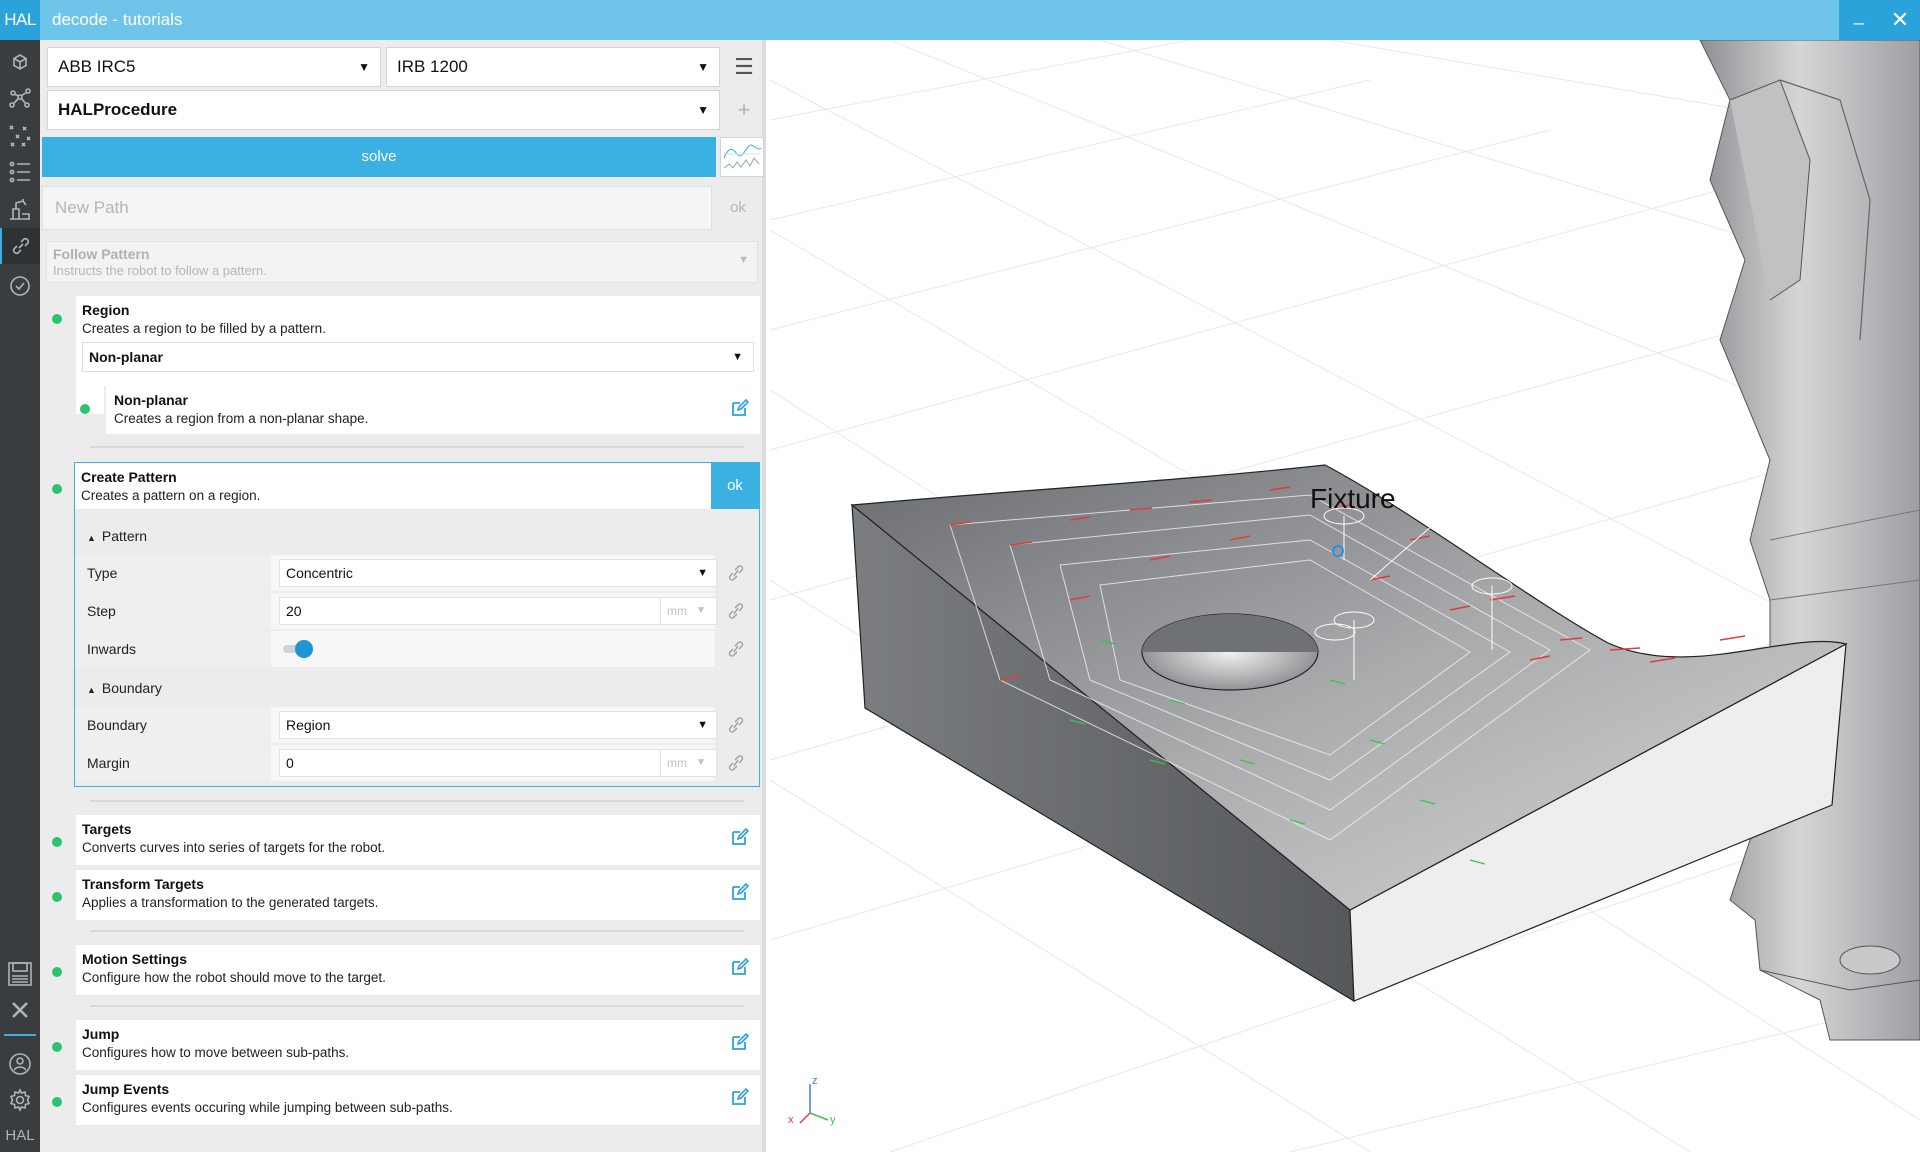 This screenshot has height=1152, width=1920. What do you see at coordinates (126, 1089) in the screenshot?
I see `jump-events-title: Jump Events` at bounding box center [126, 1089].